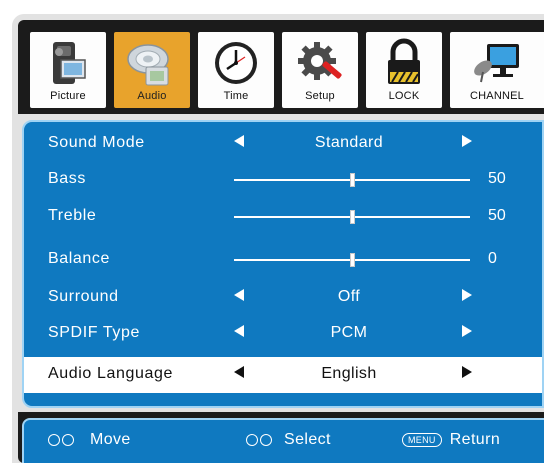  I want to click on row-label: Sound Mode, so click(96, 142).